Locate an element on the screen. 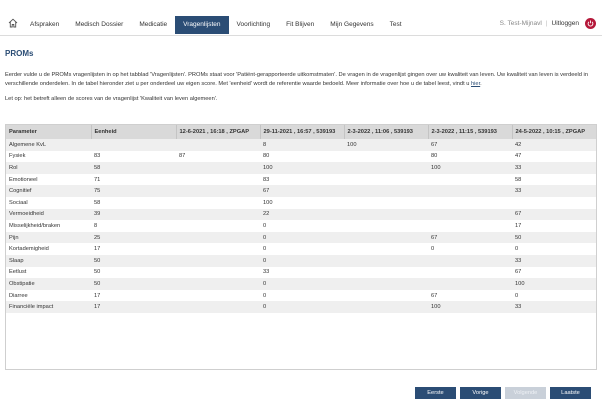  parameter-cell: Pijn is located at coordinates (14, 237).